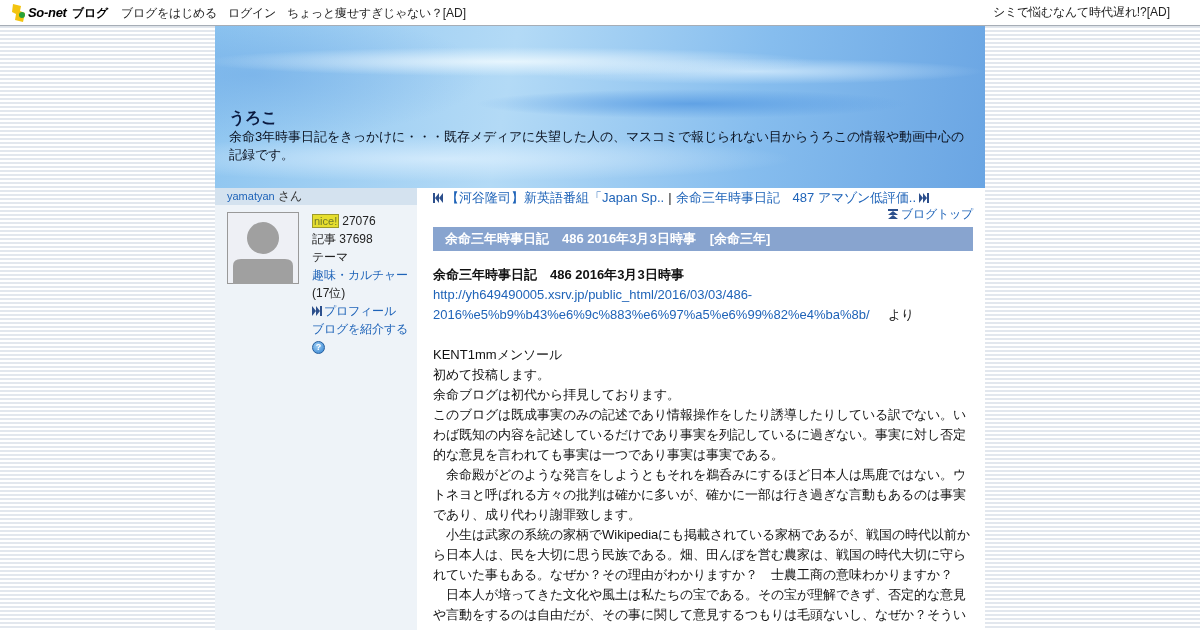 The image size is (1200, 630). Describe the element at coordinates (342, 239) in the screenshot. I see `article-count: 記事 37698` at that location.